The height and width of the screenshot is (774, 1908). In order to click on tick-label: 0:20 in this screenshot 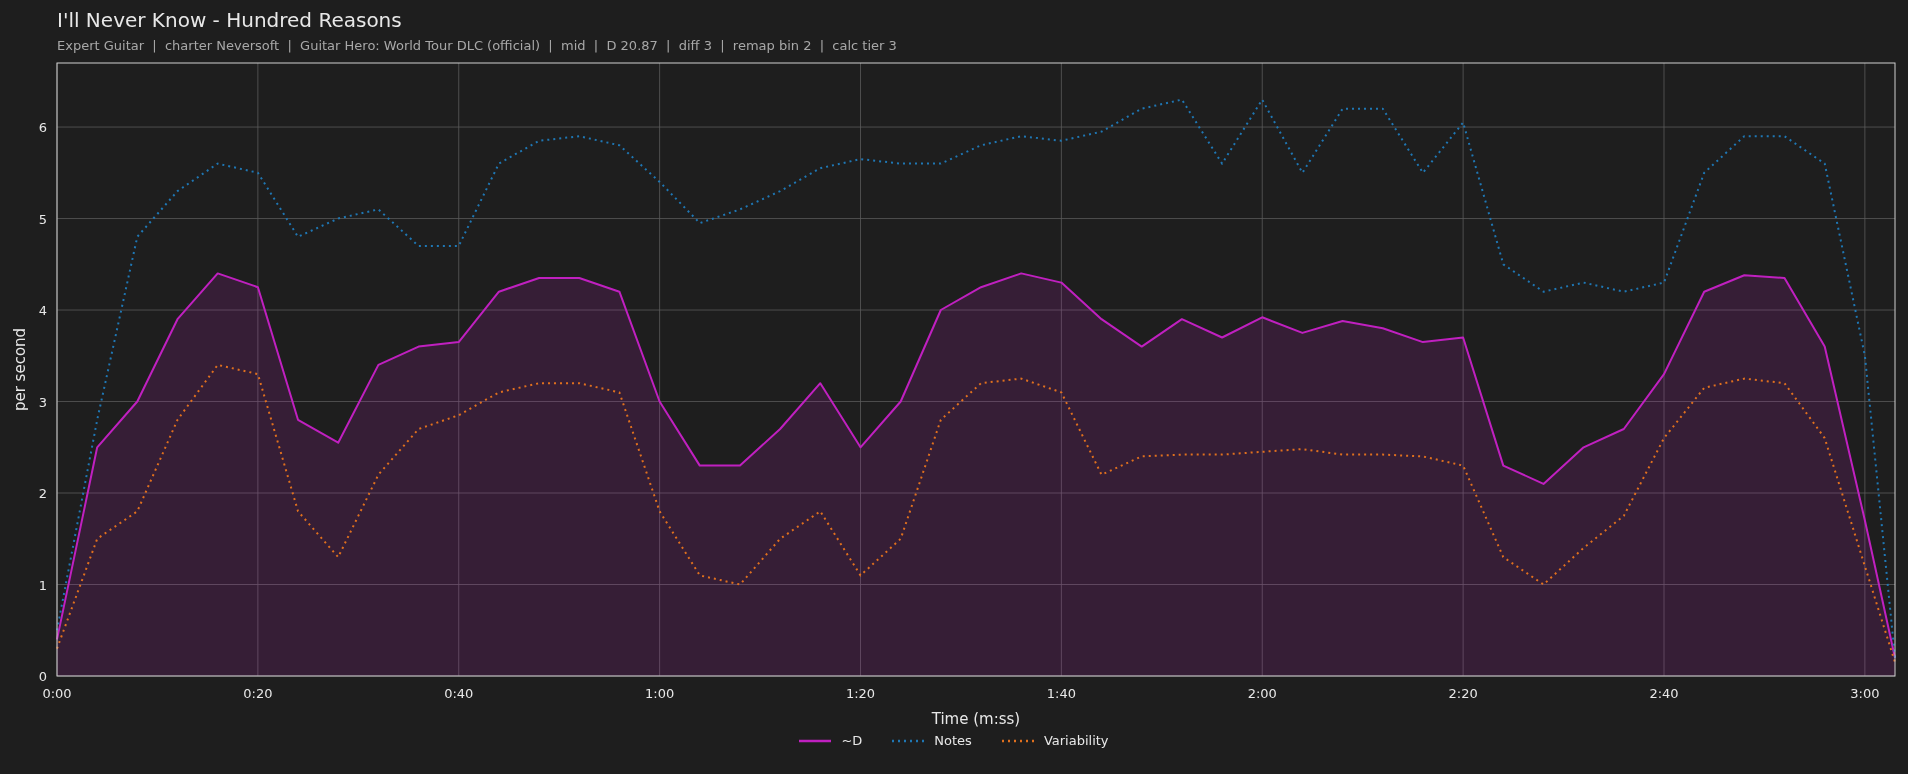, I will do `click(258, 693)`.